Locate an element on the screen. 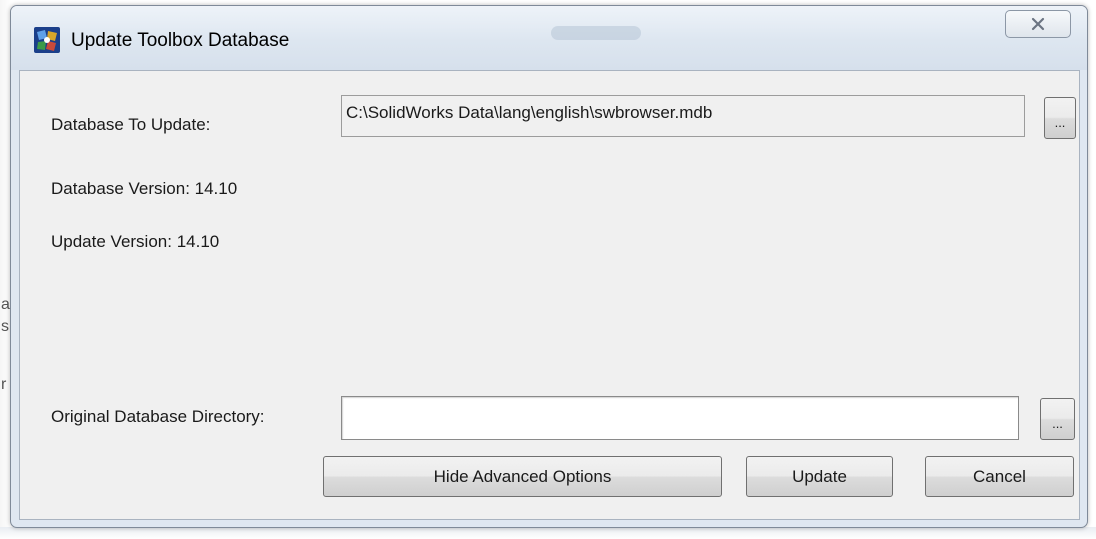  update-button: Update is located at coordinates (819, 476).